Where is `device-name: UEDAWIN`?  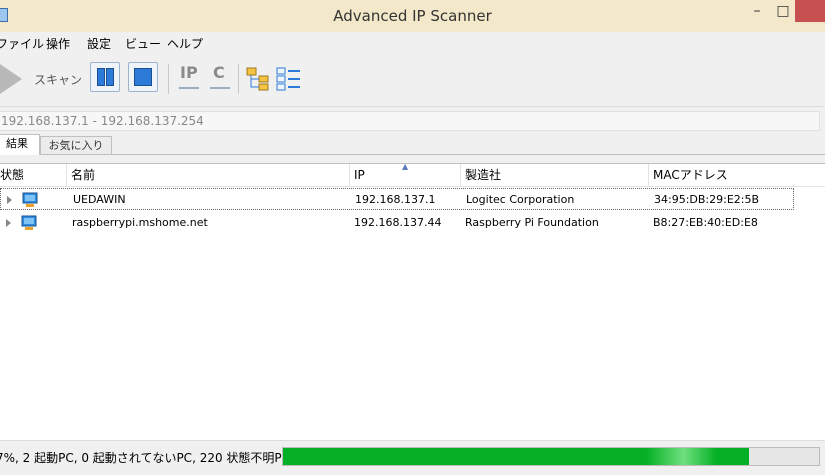 device-name: UEDAWIN is located at coordinates (99, 199).